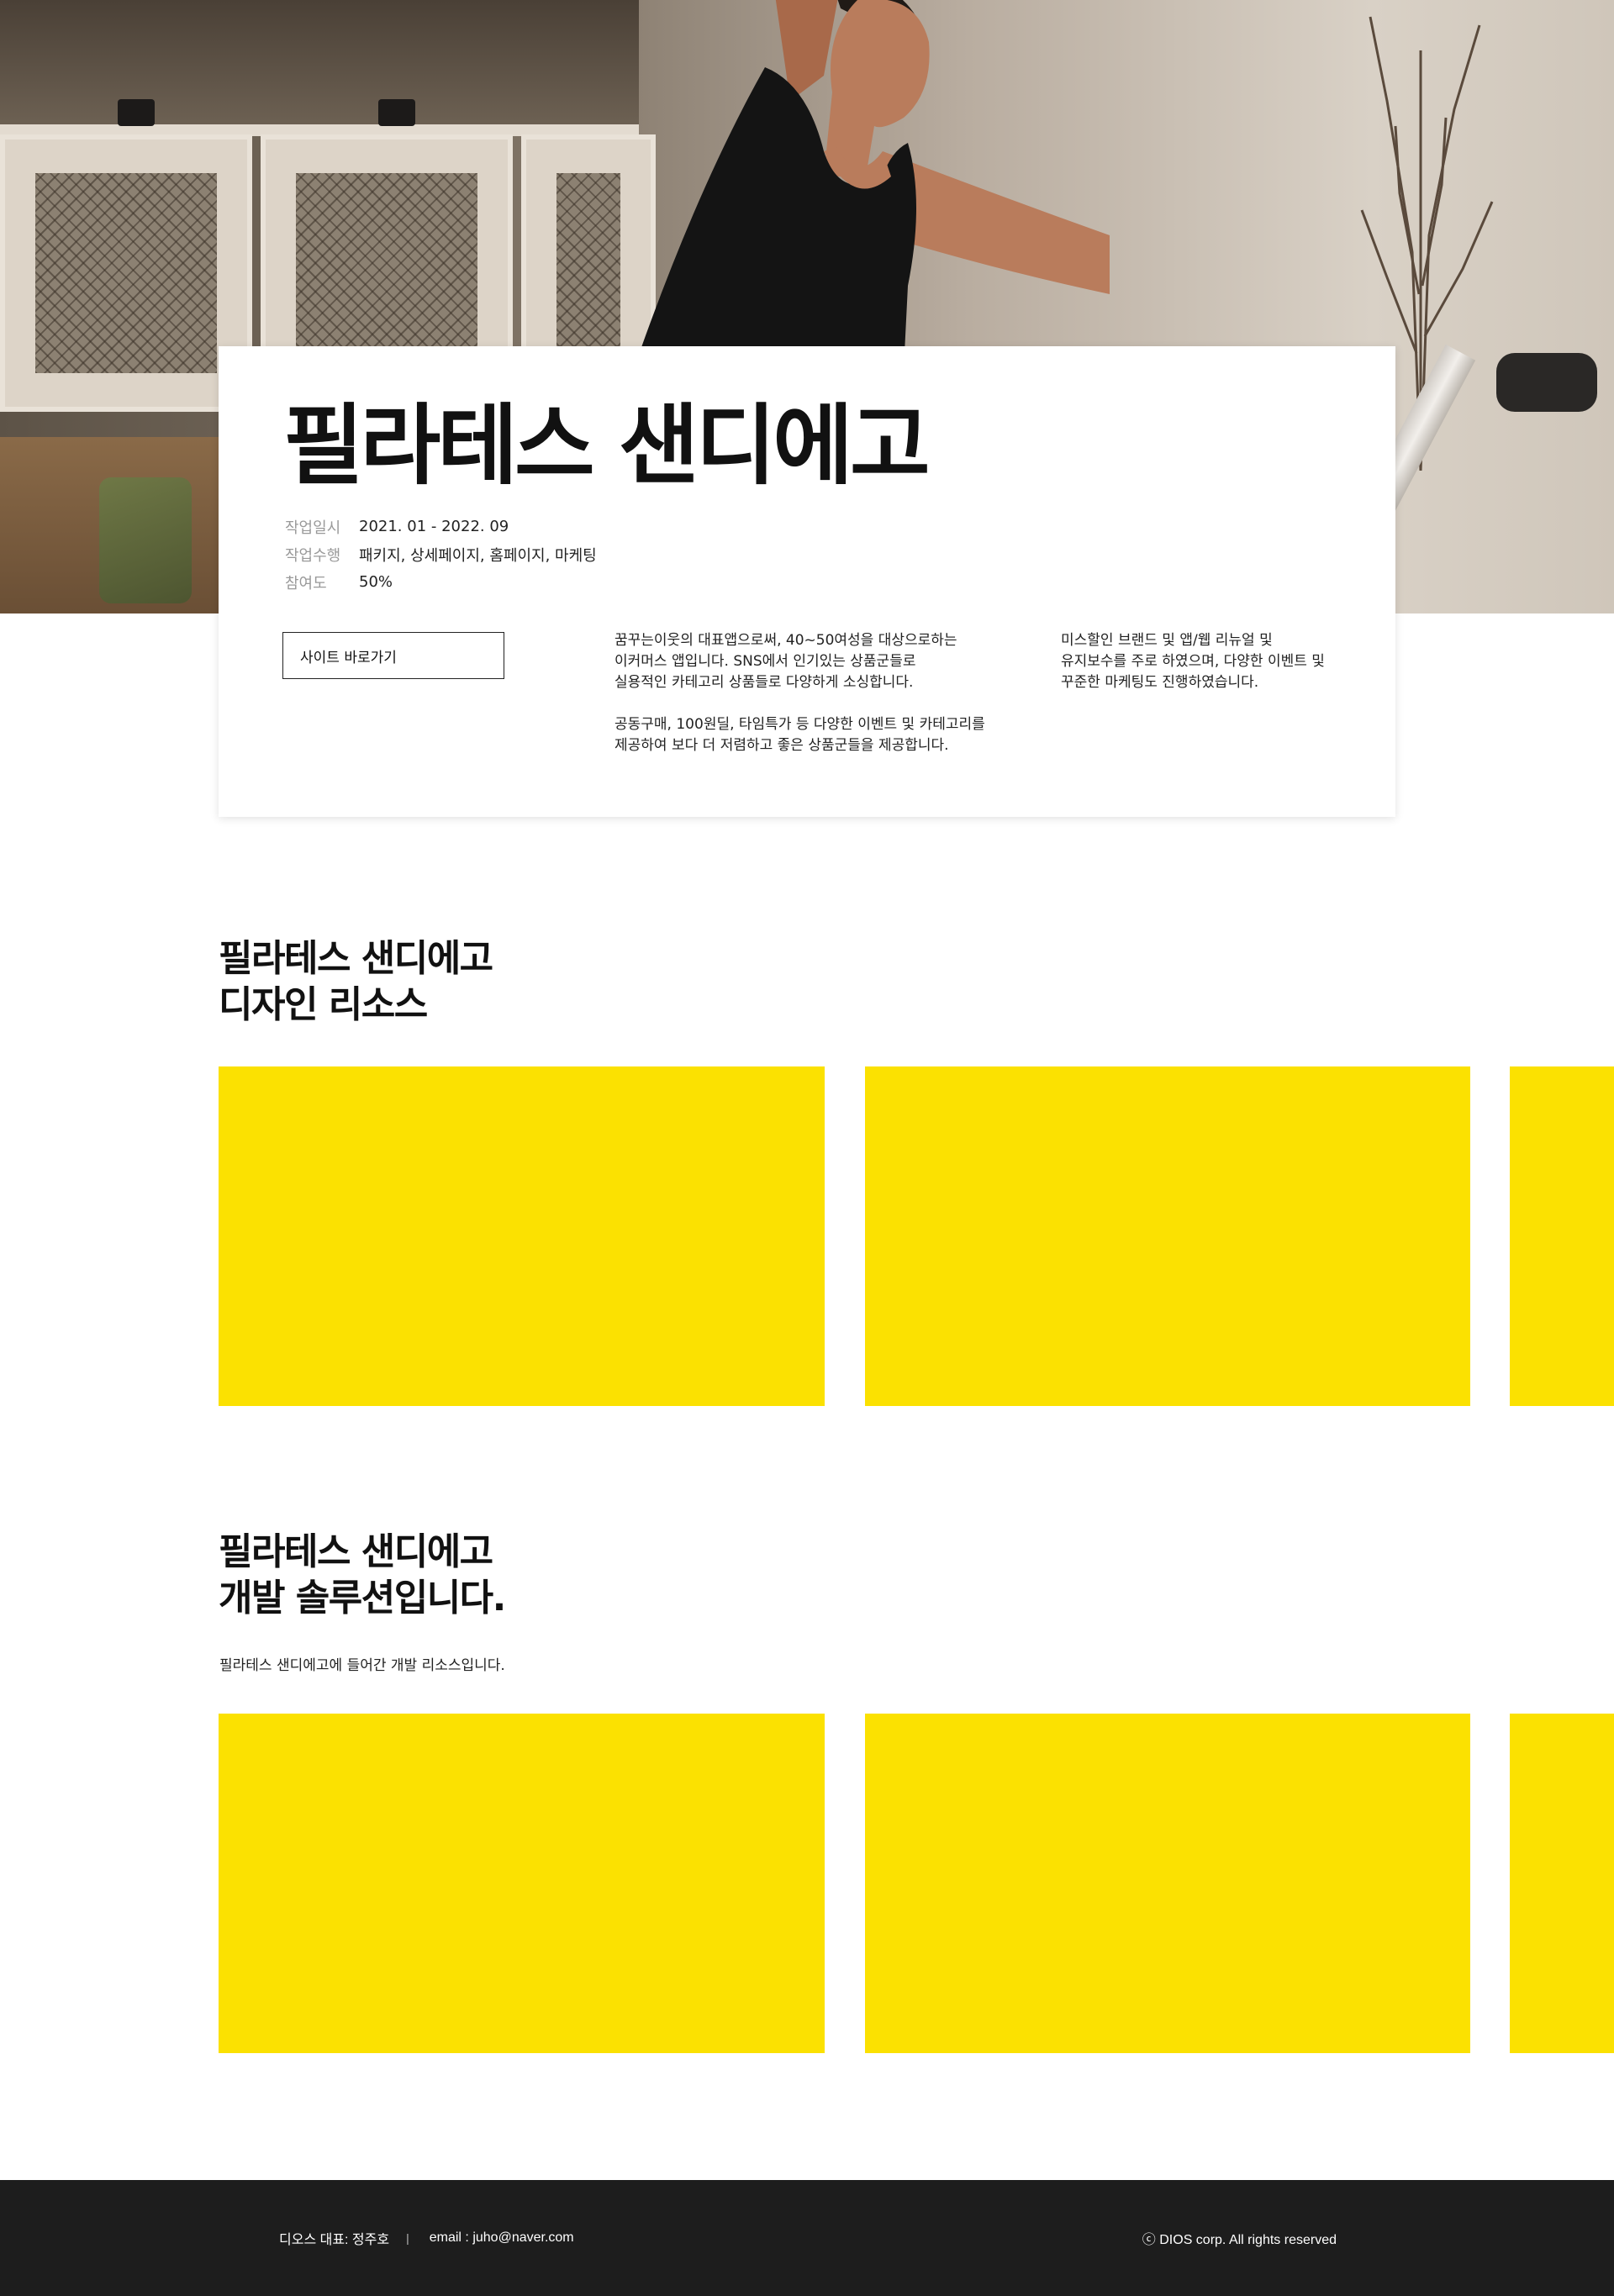 The height and width of the screenshot is (2296, 1614). I want to click on visit-site-button: 사이트 바로가기, so click(393, 655).